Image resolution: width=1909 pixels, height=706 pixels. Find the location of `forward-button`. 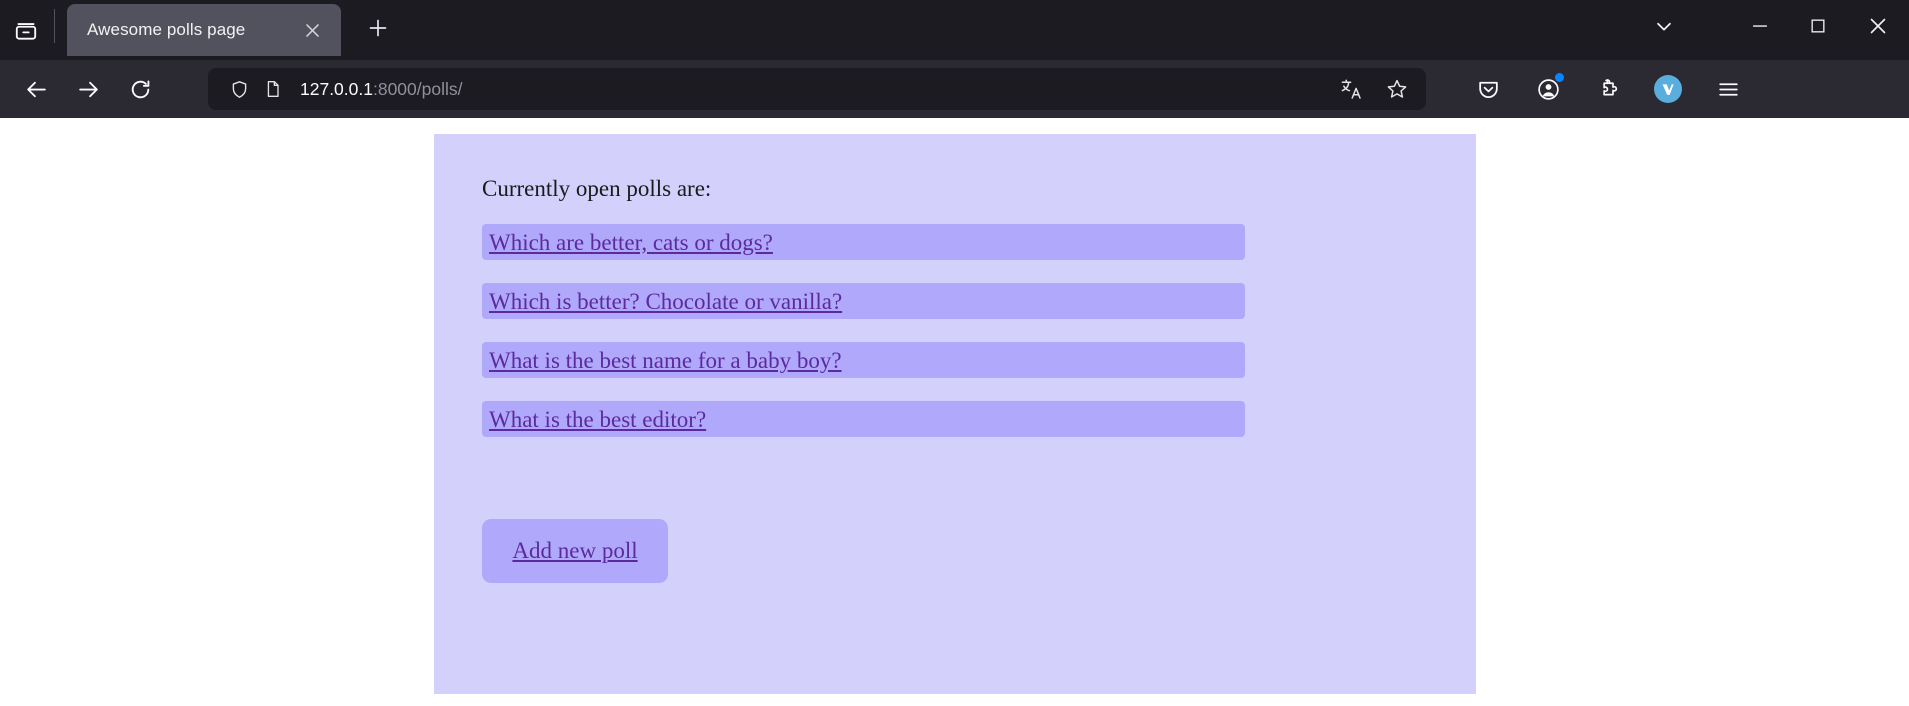

forward-button is located at coordinates (88, 89).